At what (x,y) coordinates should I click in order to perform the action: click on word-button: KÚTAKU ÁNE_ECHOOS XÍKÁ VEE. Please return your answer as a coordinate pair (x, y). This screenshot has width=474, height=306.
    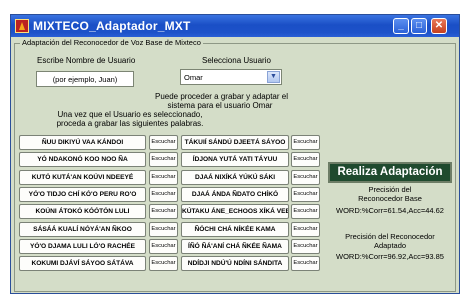
    Looking at the image, I should click on (235, 212).